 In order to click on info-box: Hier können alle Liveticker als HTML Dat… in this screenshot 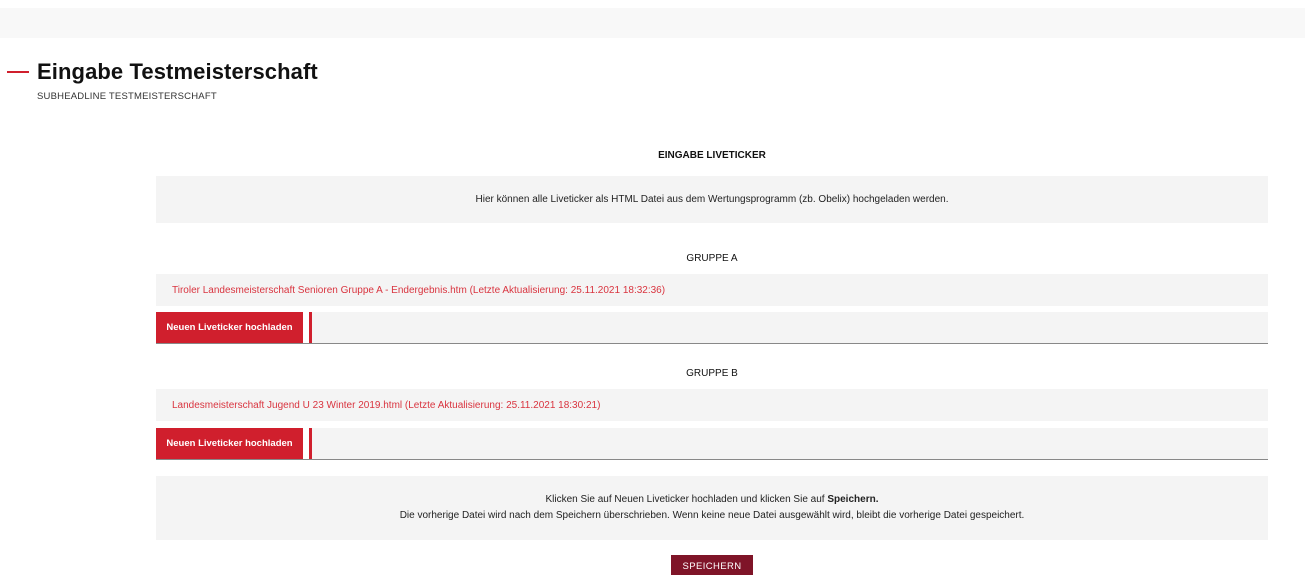, I will do `click(712, 199)`.